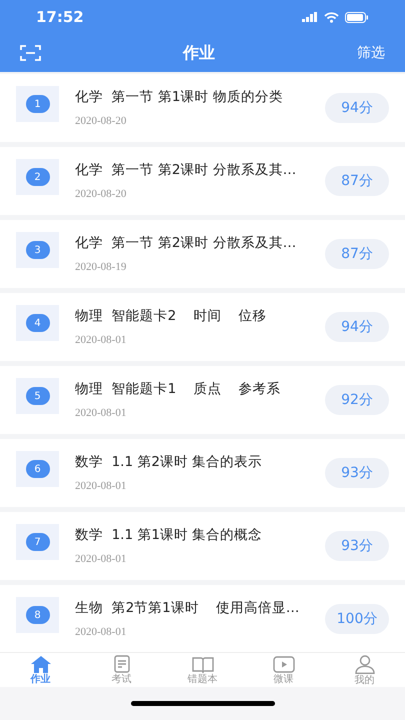  Describe the element at coordinates (38, 177) in the screenshot. I see `number-badge: 2` at that location.